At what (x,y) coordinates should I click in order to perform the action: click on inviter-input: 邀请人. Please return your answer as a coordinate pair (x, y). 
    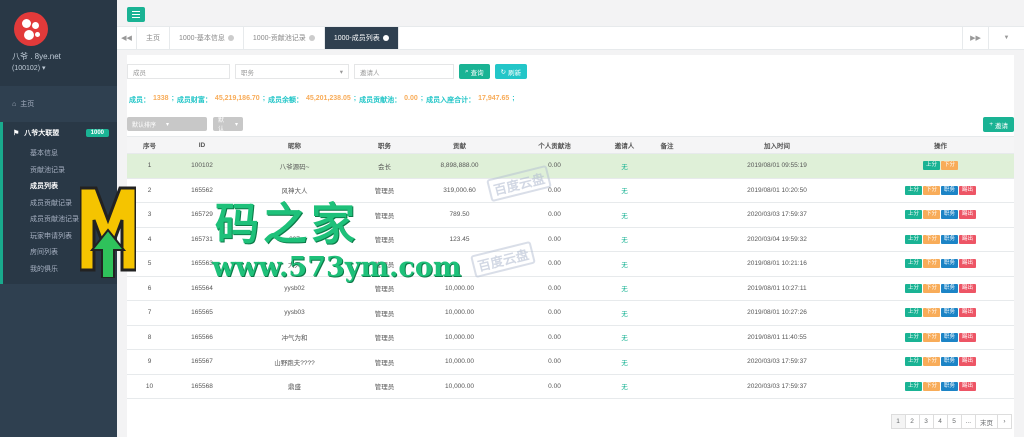
    Looking at the image, I should click on (404, 71).